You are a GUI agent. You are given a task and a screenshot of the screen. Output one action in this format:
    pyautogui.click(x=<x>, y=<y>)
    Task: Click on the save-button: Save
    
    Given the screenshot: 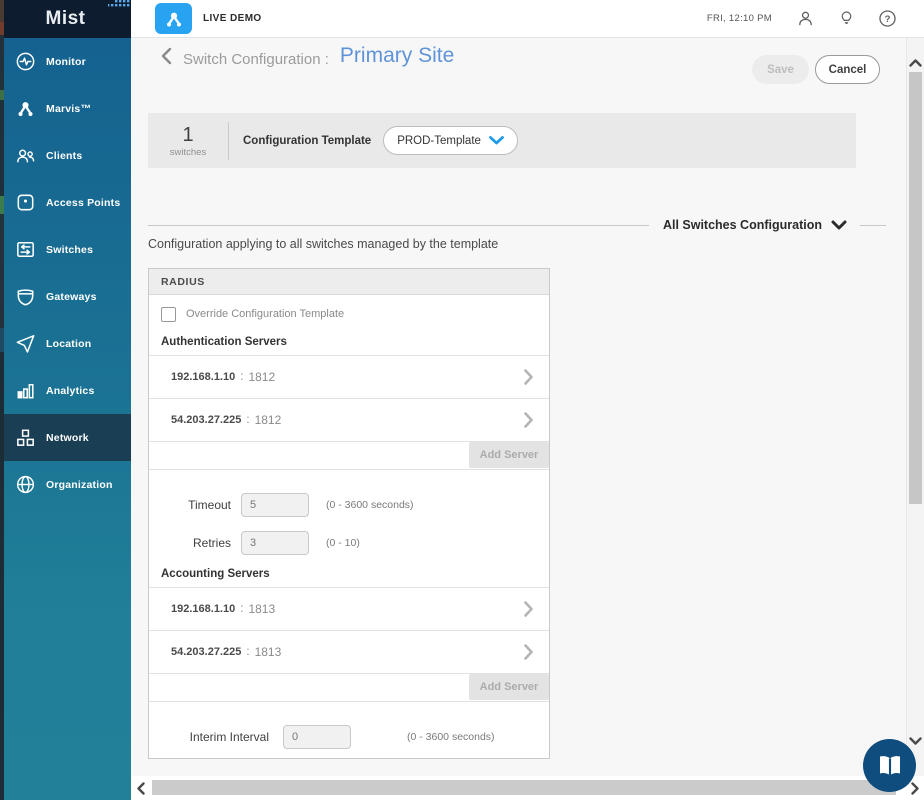 What is the action you would take?
    pyautogui.click(x=780, y=69)
    